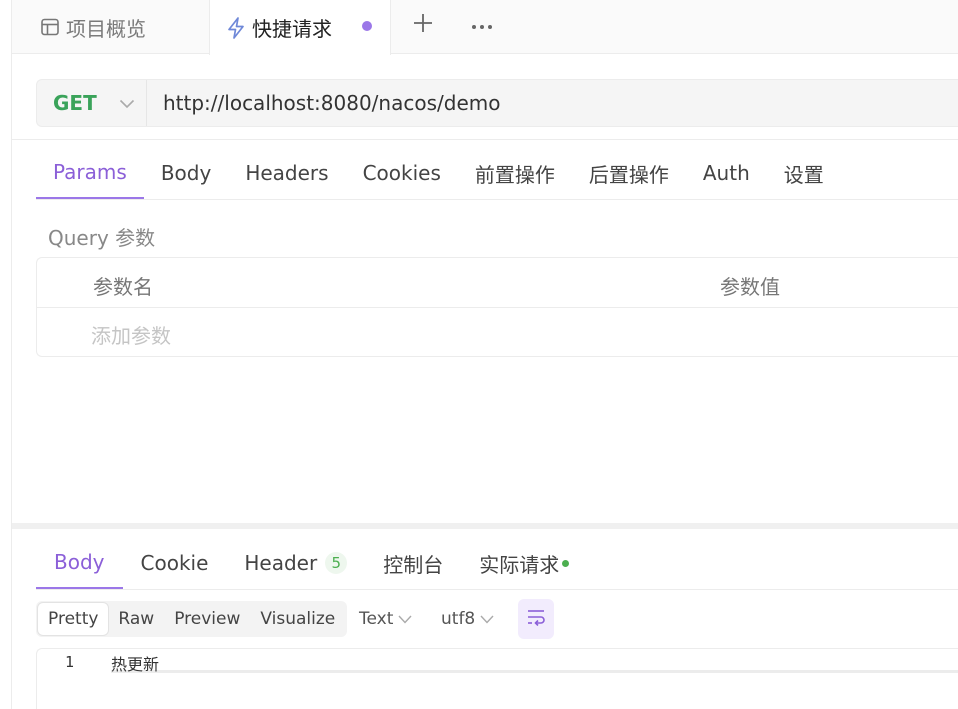  I want to click on tab-params: Params, so click(90, 173).